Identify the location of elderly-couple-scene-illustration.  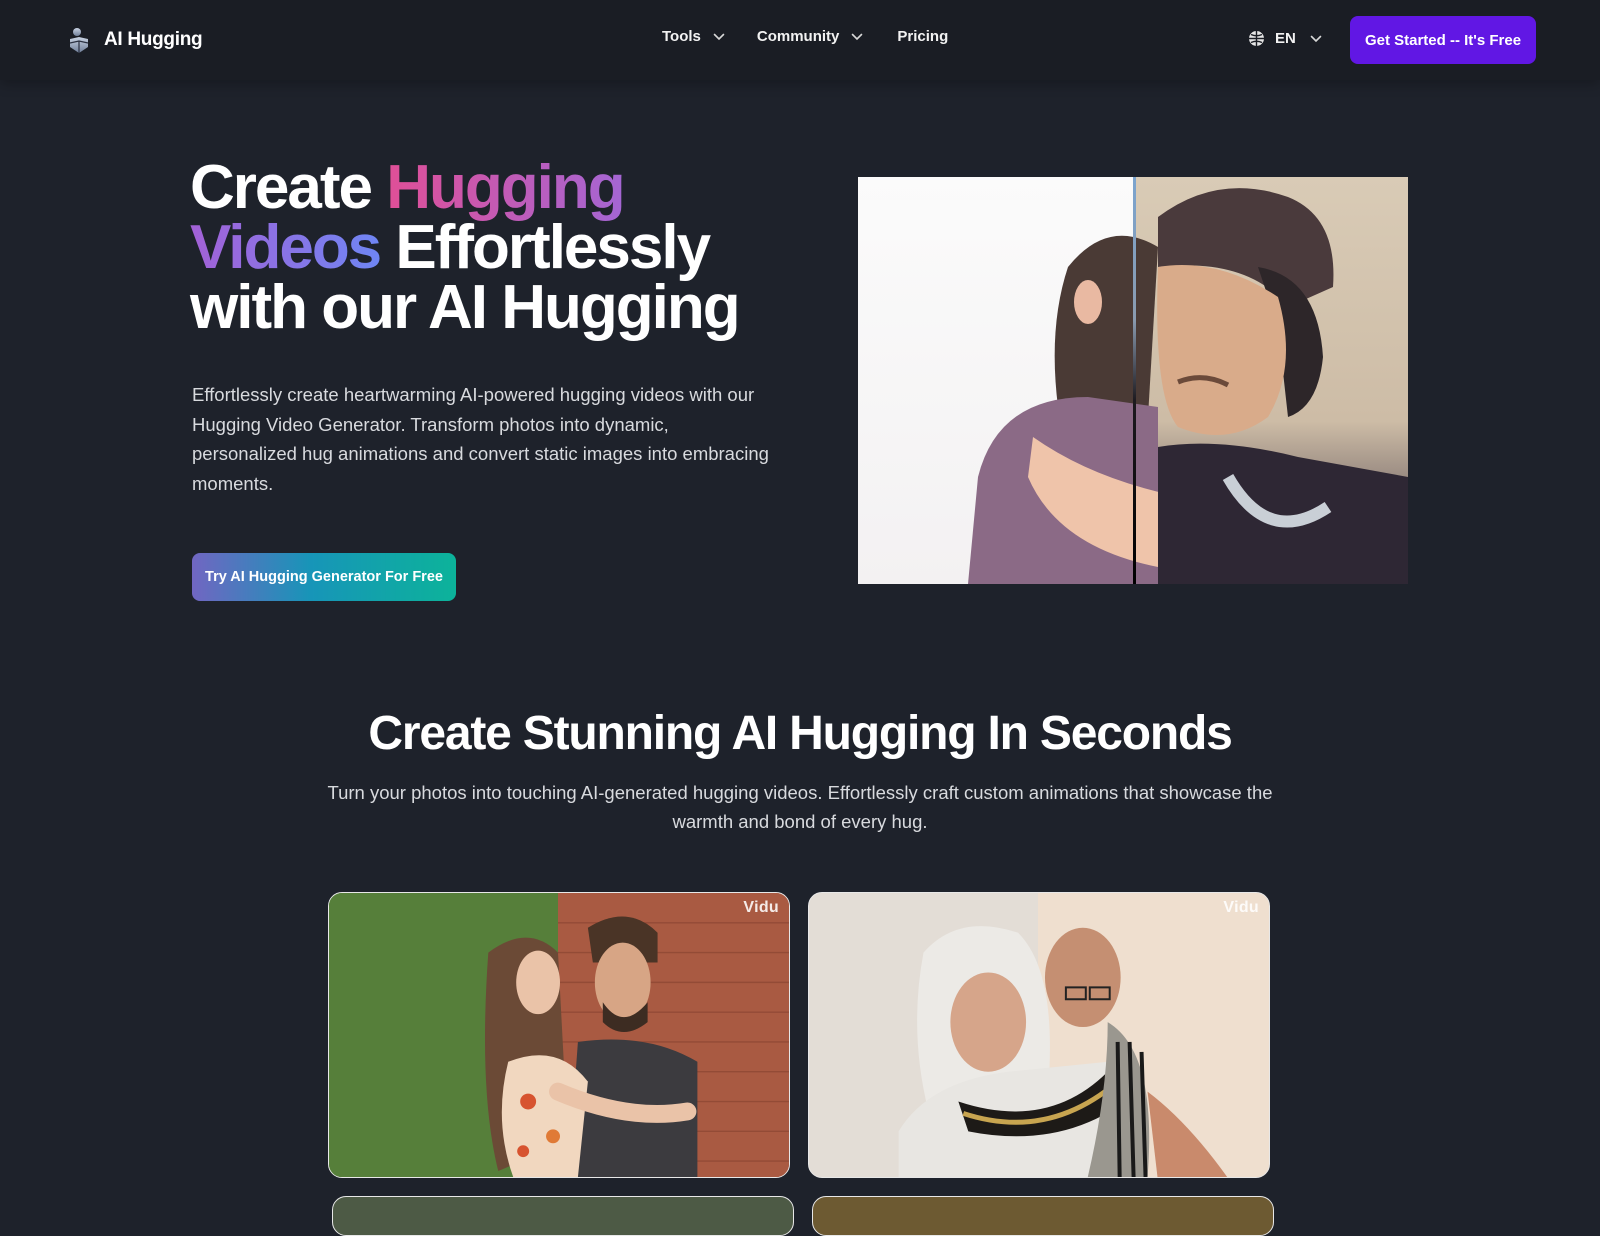
(1039, 1035).